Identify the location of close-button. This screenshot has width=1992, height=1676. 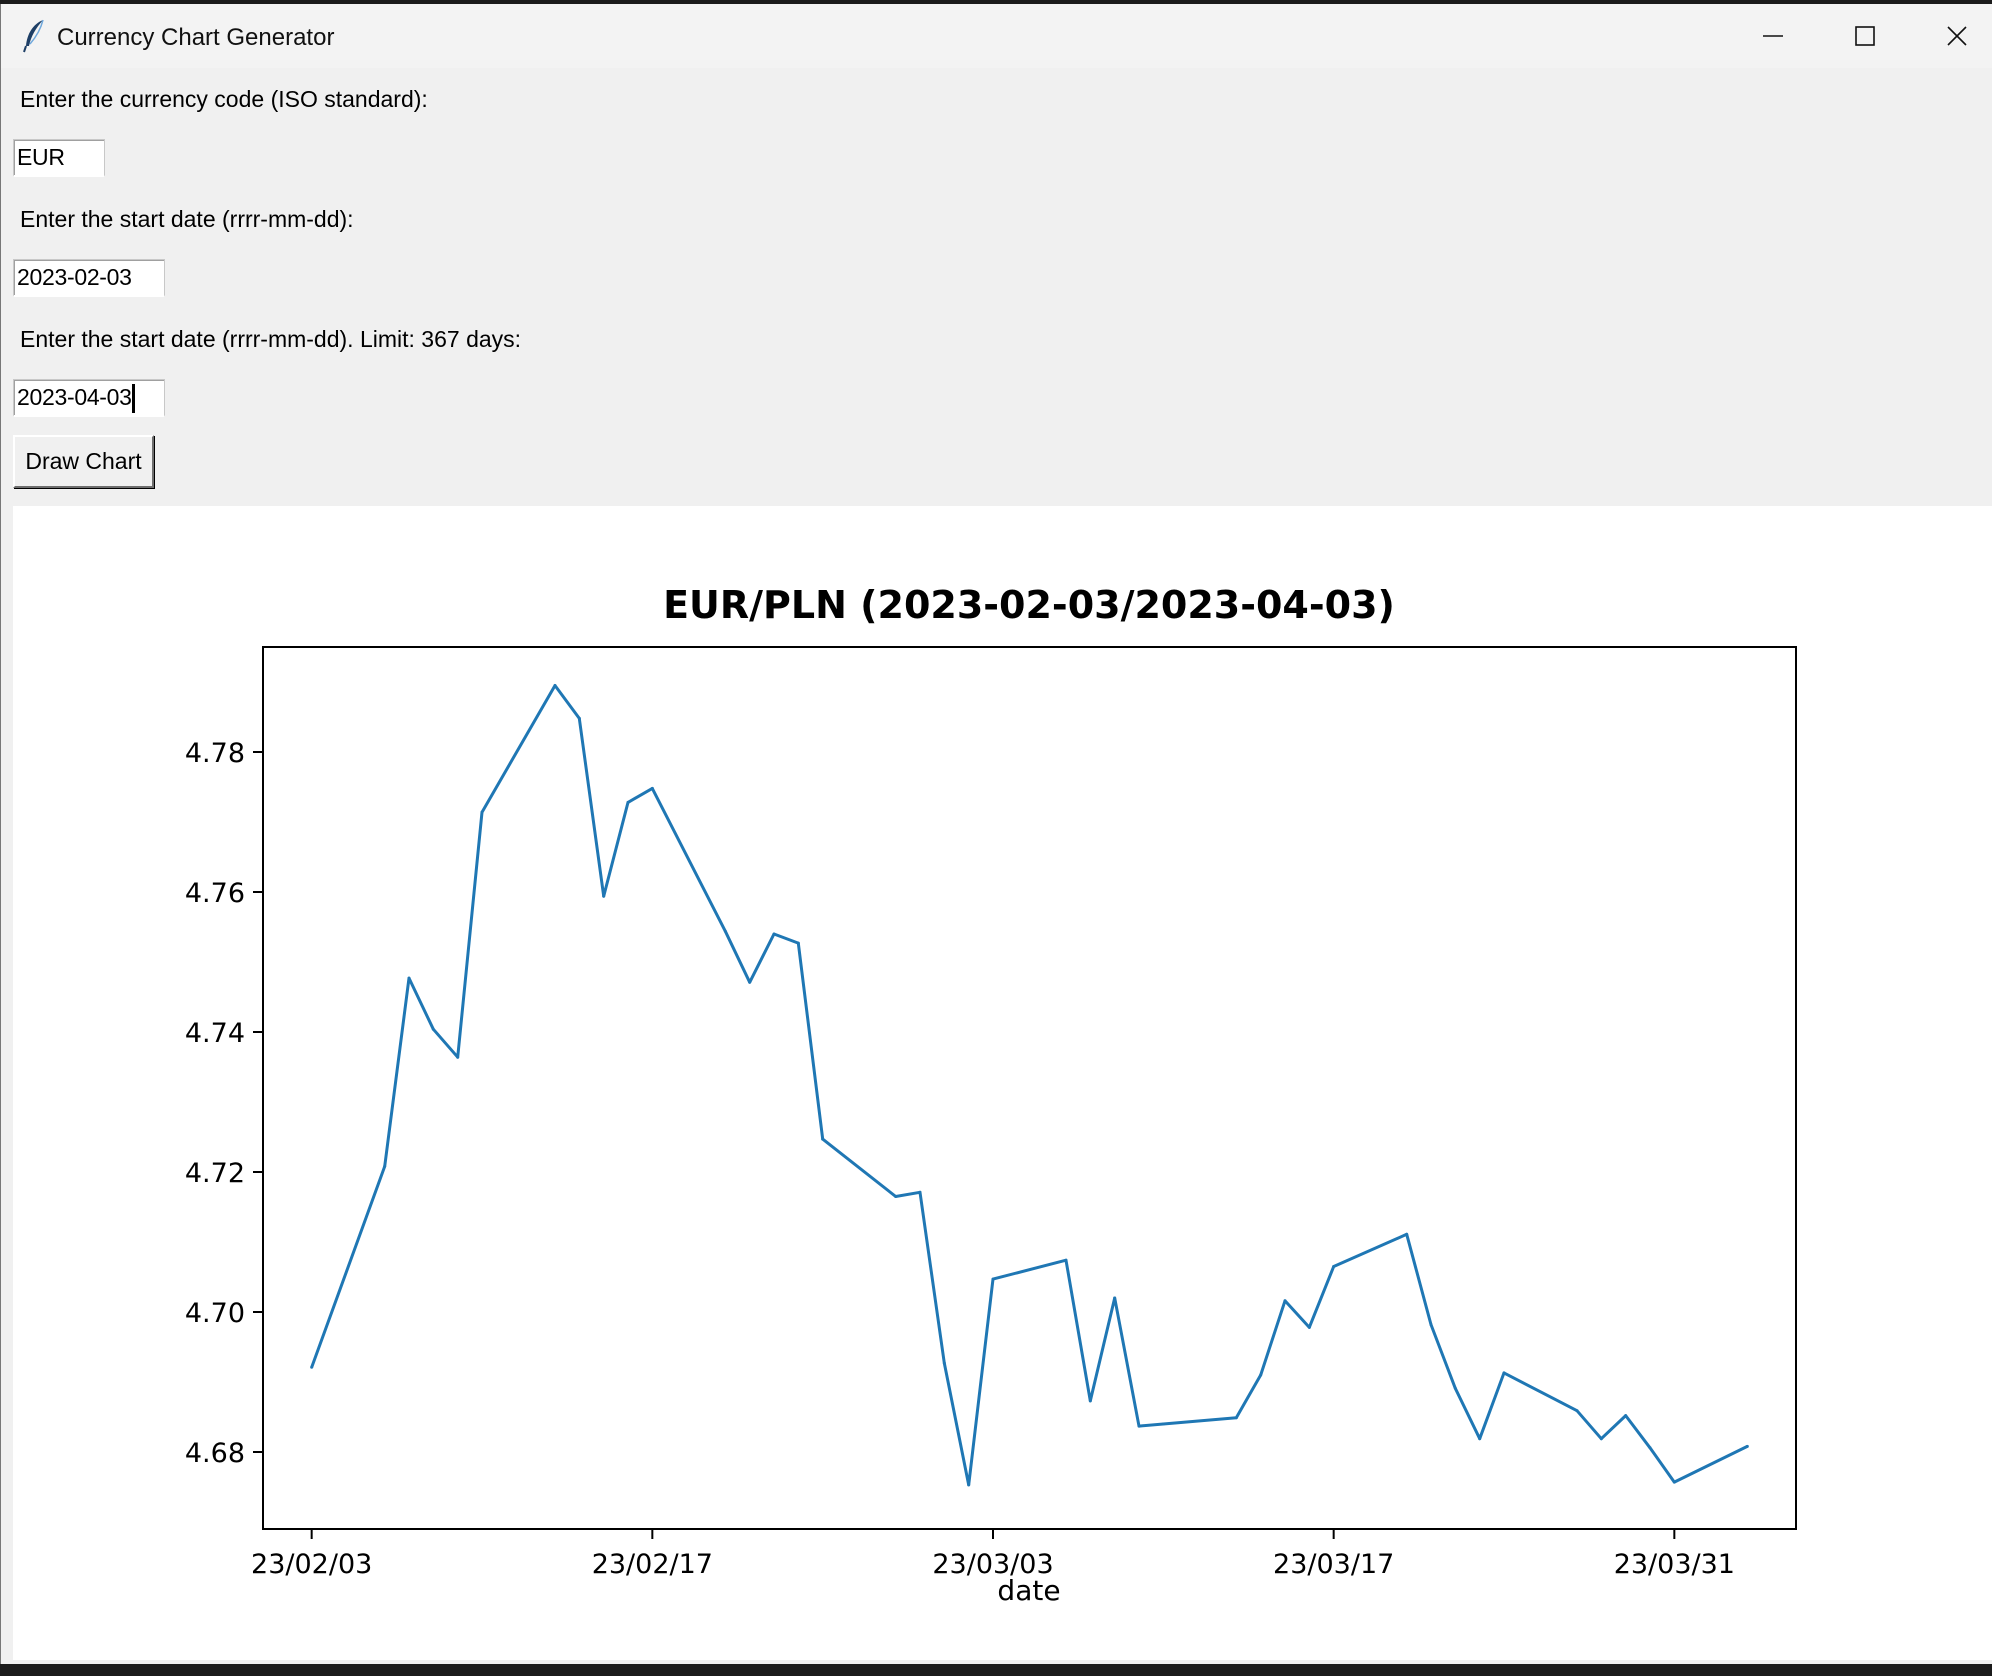
(1951, 36).